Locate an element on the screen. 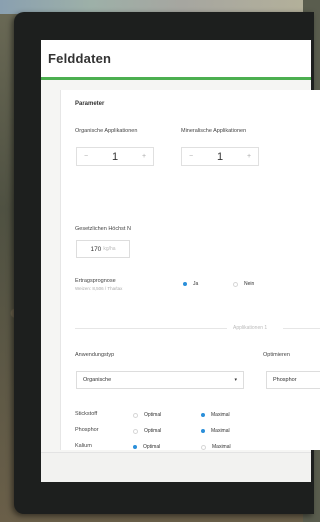 Image resolution: width=320 pixels, height=522 pixels. nitrogen-limit-input: 170 kg/ha is located at coordinates (103, 249).